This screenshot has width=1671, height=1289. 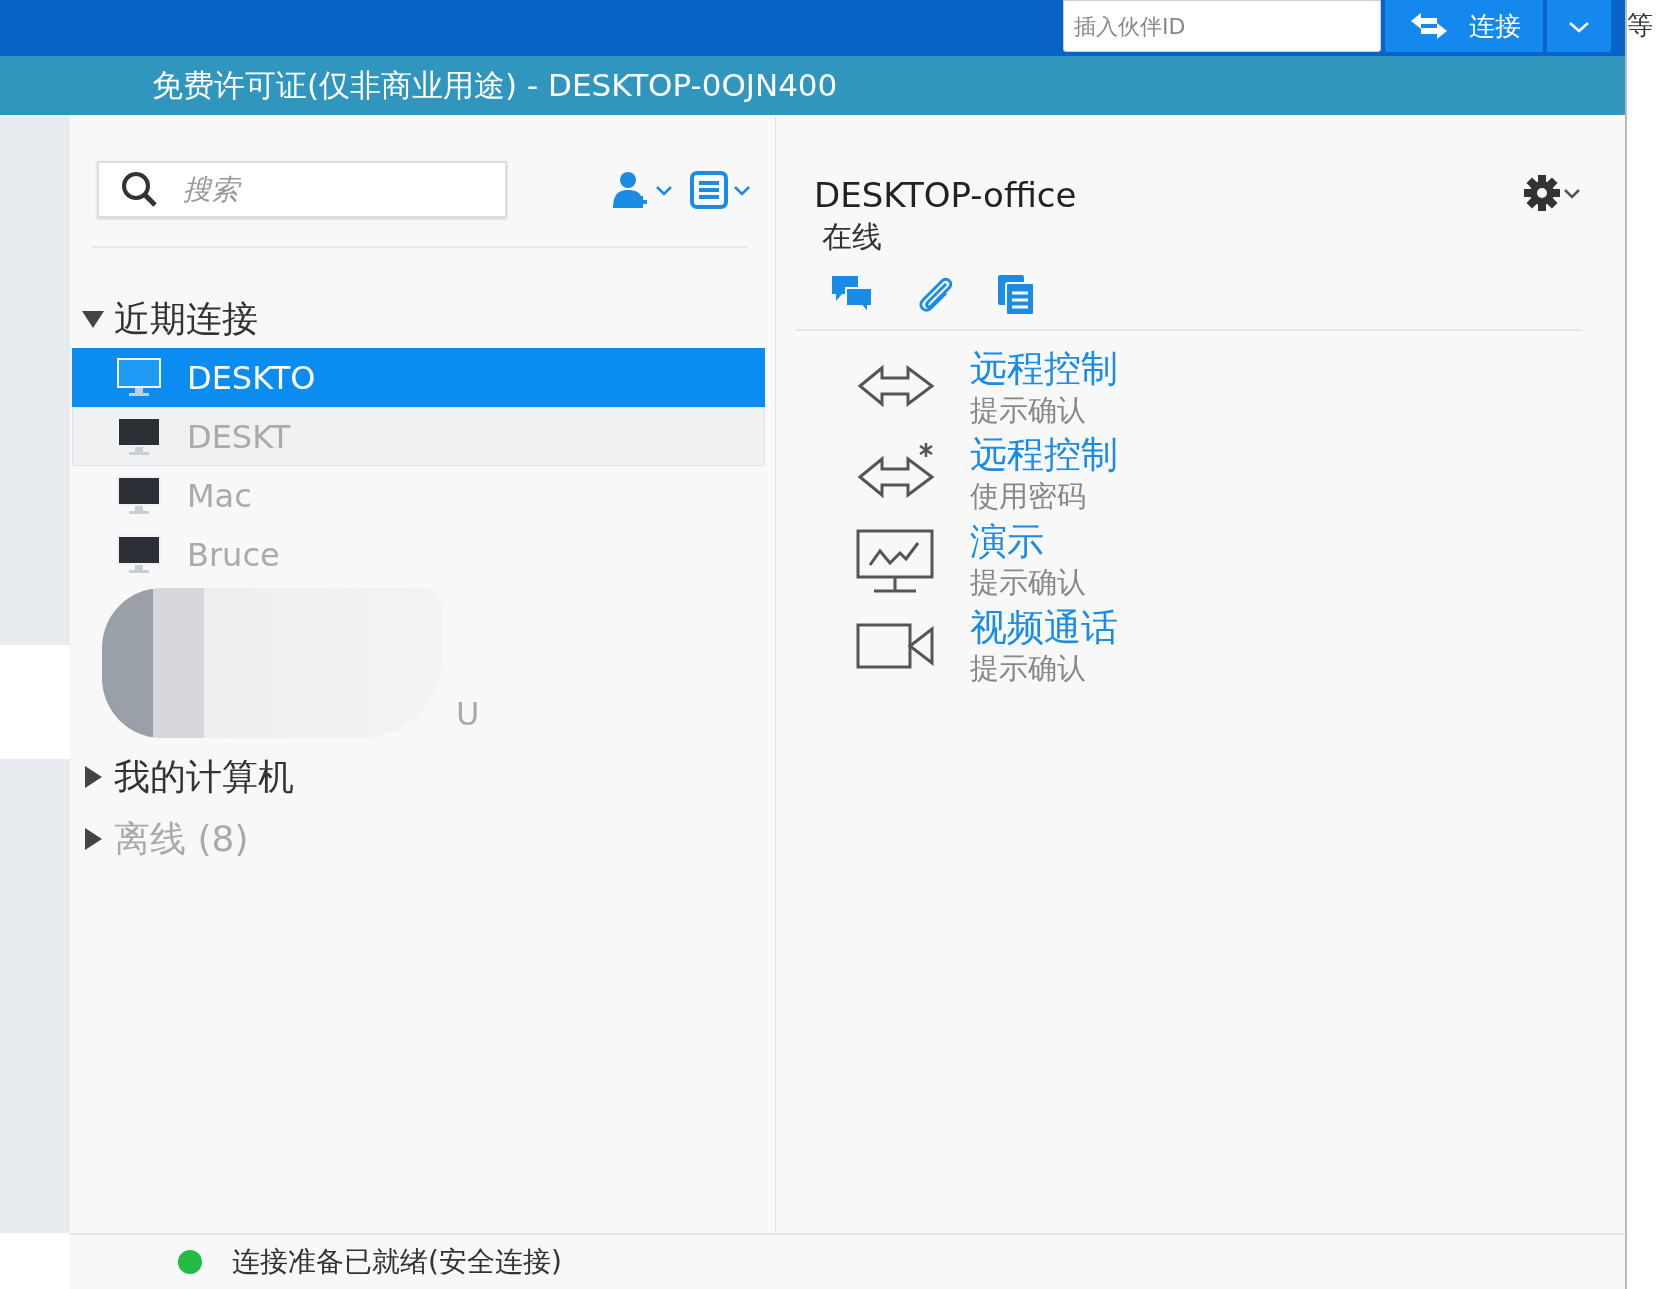 What do you see at coordinates (418, 436) in the screenshot?
I see `computer-item: DESKT` at bounding box center [418, 436].